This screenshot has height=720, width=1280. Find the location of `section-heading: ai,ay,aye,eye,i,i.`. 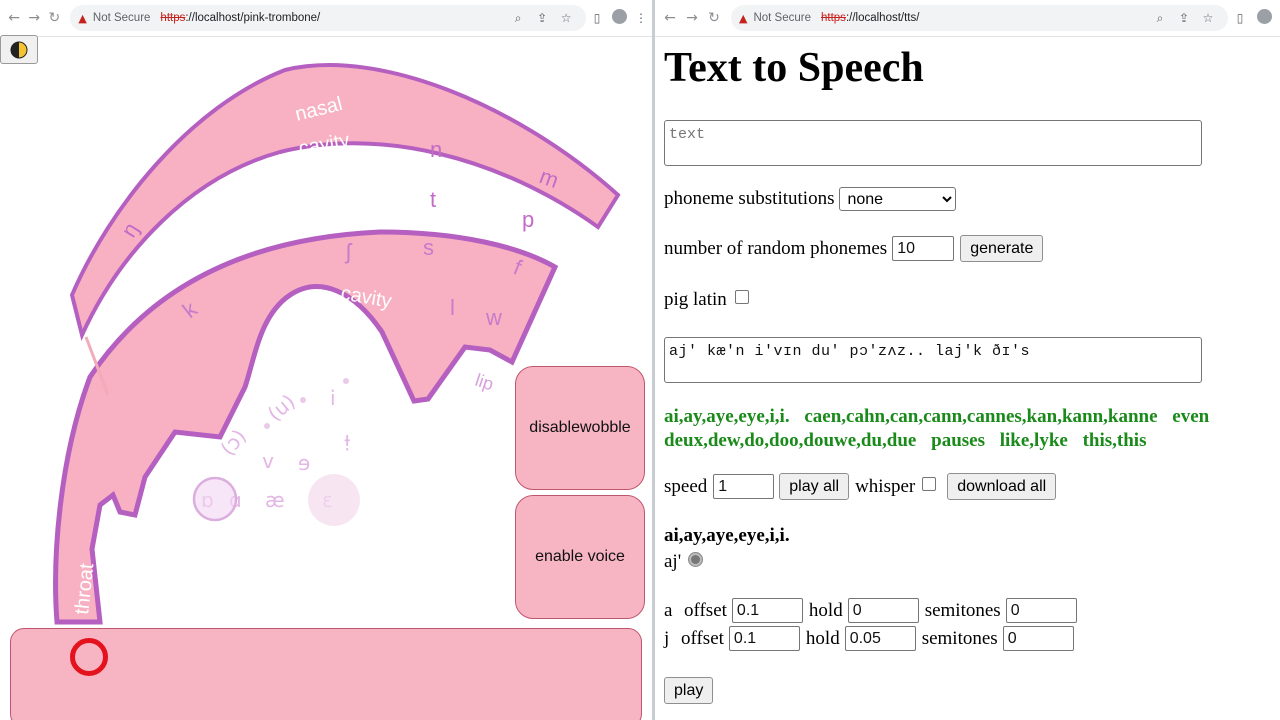

section-heading: ai,ay,aye,eye,i,i. is located at coordinates (727, 535).